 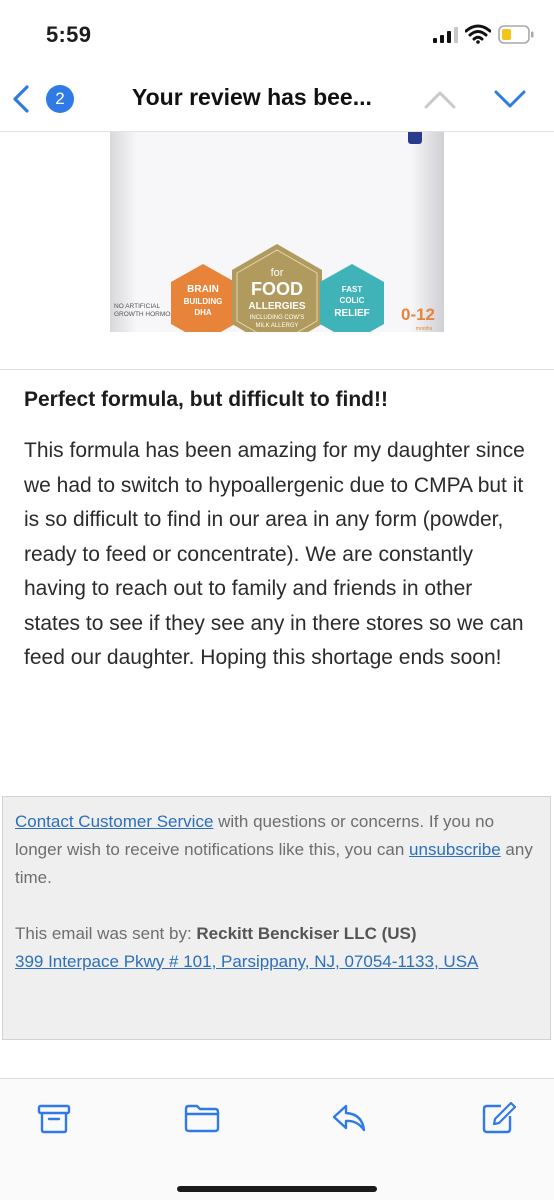 What do you see at coordinates (349, 1118) in the screenshot?
I see `reply-icon` at bounding box center [349, 1118].